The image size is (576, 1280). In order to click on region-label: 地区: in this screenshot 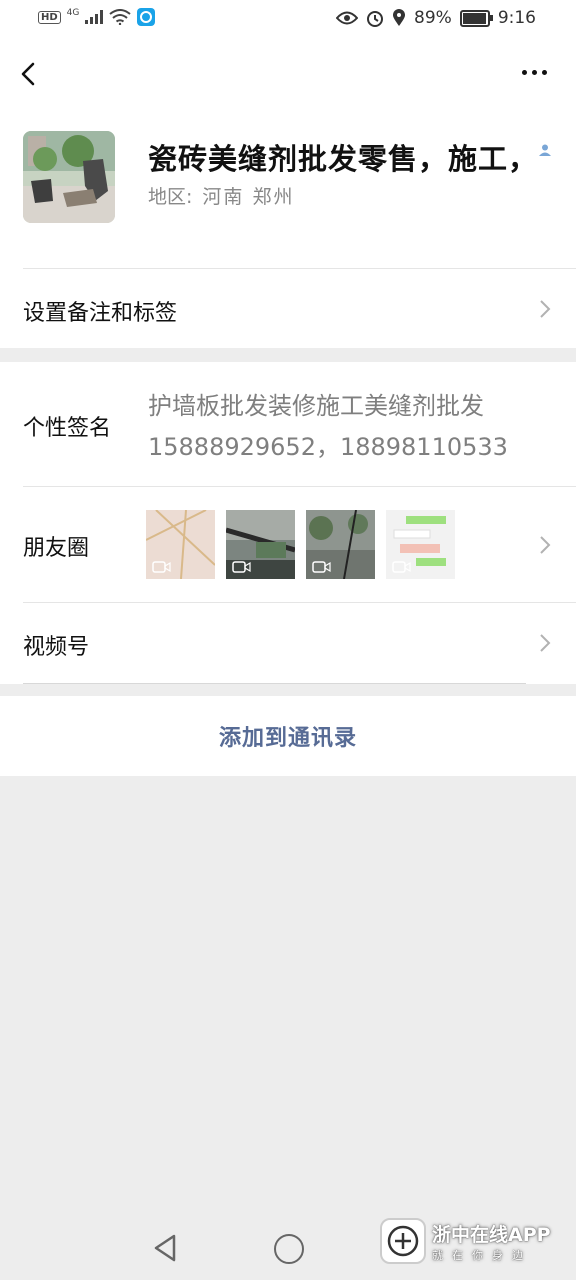, I will do `click(170, 197)`.